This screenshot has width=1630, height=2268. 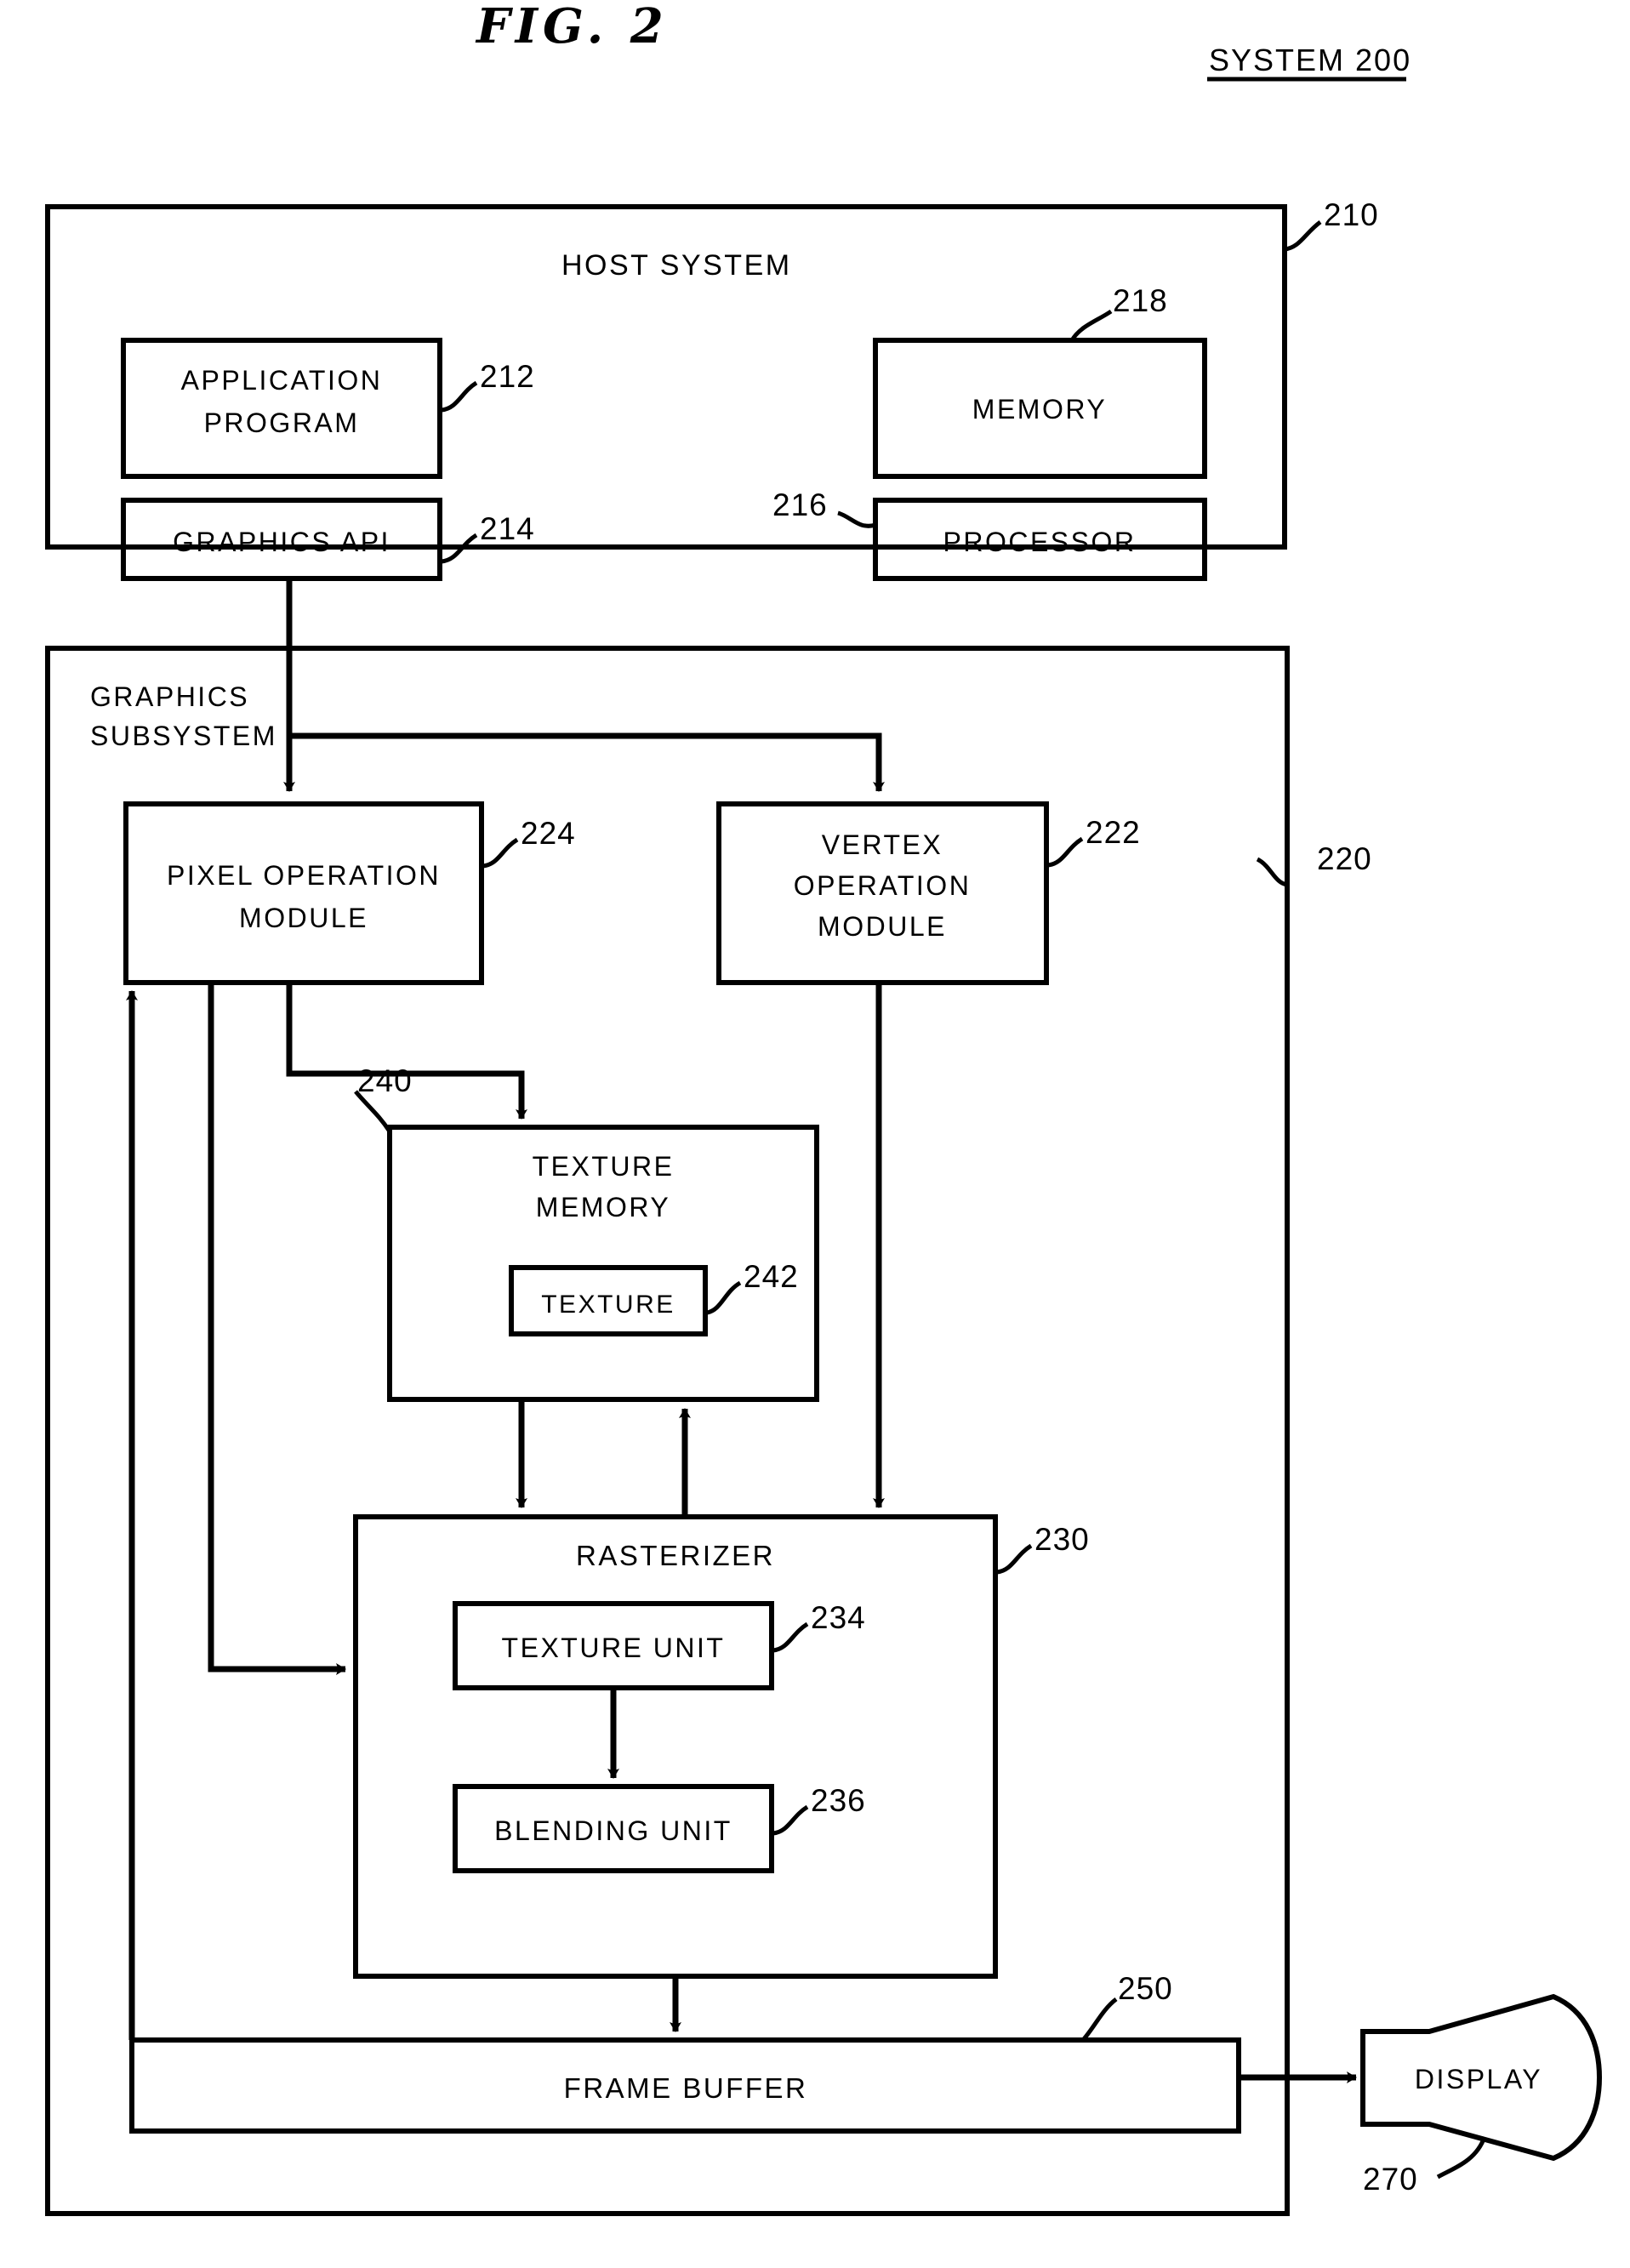 What do you see at coordinates (572, 27) in the screenshot?
I see `figure-title: FIG. 2` at bounding box center [572, 27].